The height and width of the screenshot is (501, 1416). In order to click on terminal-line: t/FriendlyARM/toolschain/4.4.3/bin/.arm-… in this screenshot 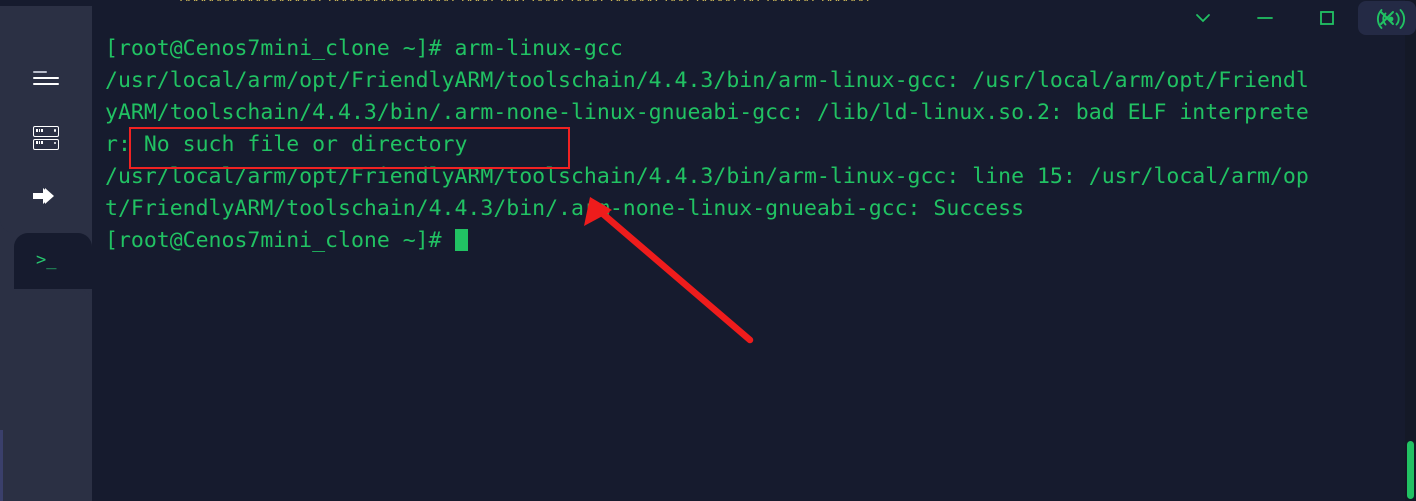, I will do `click(565, 208)`.